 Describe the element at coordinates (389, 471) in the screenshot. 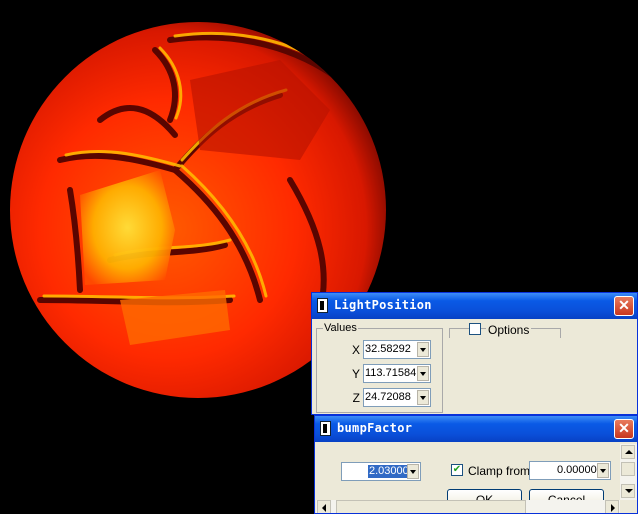

I see `bump-value: 2.03000` at that location.